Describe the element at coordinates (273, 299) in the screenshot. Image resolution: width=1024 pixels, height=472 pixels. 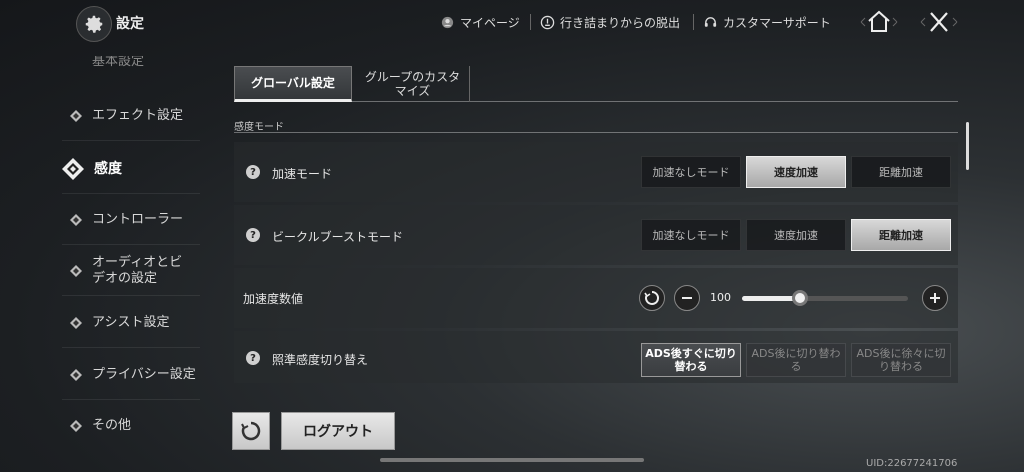
I see `setting-label: 加速度数値` at that location.